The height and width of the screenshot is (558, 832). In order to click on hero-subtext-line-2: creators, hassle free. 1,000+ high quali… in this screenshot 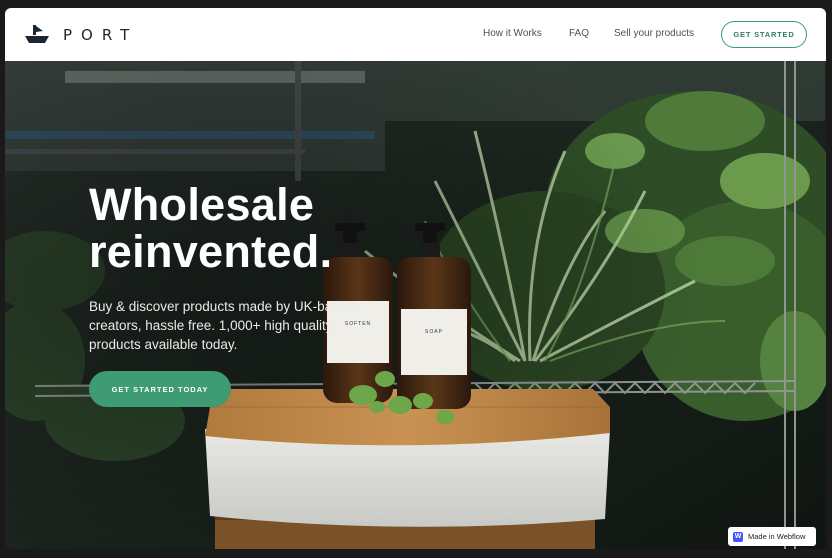, I will do `click(211, 325)`.